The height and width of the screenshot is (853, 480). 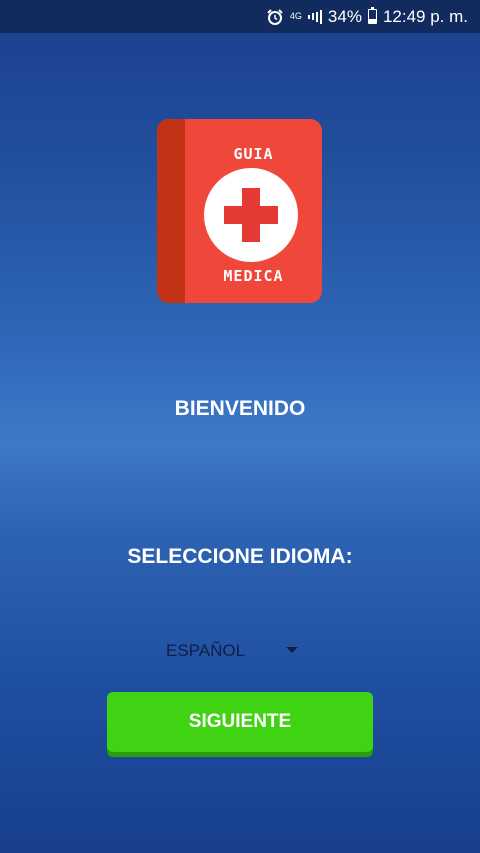 I want to click on app-logo: GUIA MEDICA, so click(x=239, y=211).